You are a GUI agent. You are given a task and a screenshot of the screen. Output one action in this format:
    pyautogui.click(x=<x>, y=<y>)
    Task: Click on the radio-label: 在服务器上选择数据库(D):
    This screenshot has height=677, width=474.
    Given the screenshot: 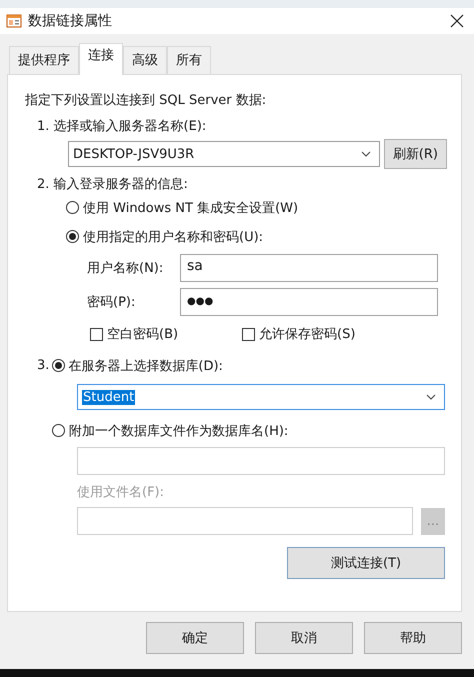 What is the action you would take?
    pyautogui.click(x=145, y=366)
    